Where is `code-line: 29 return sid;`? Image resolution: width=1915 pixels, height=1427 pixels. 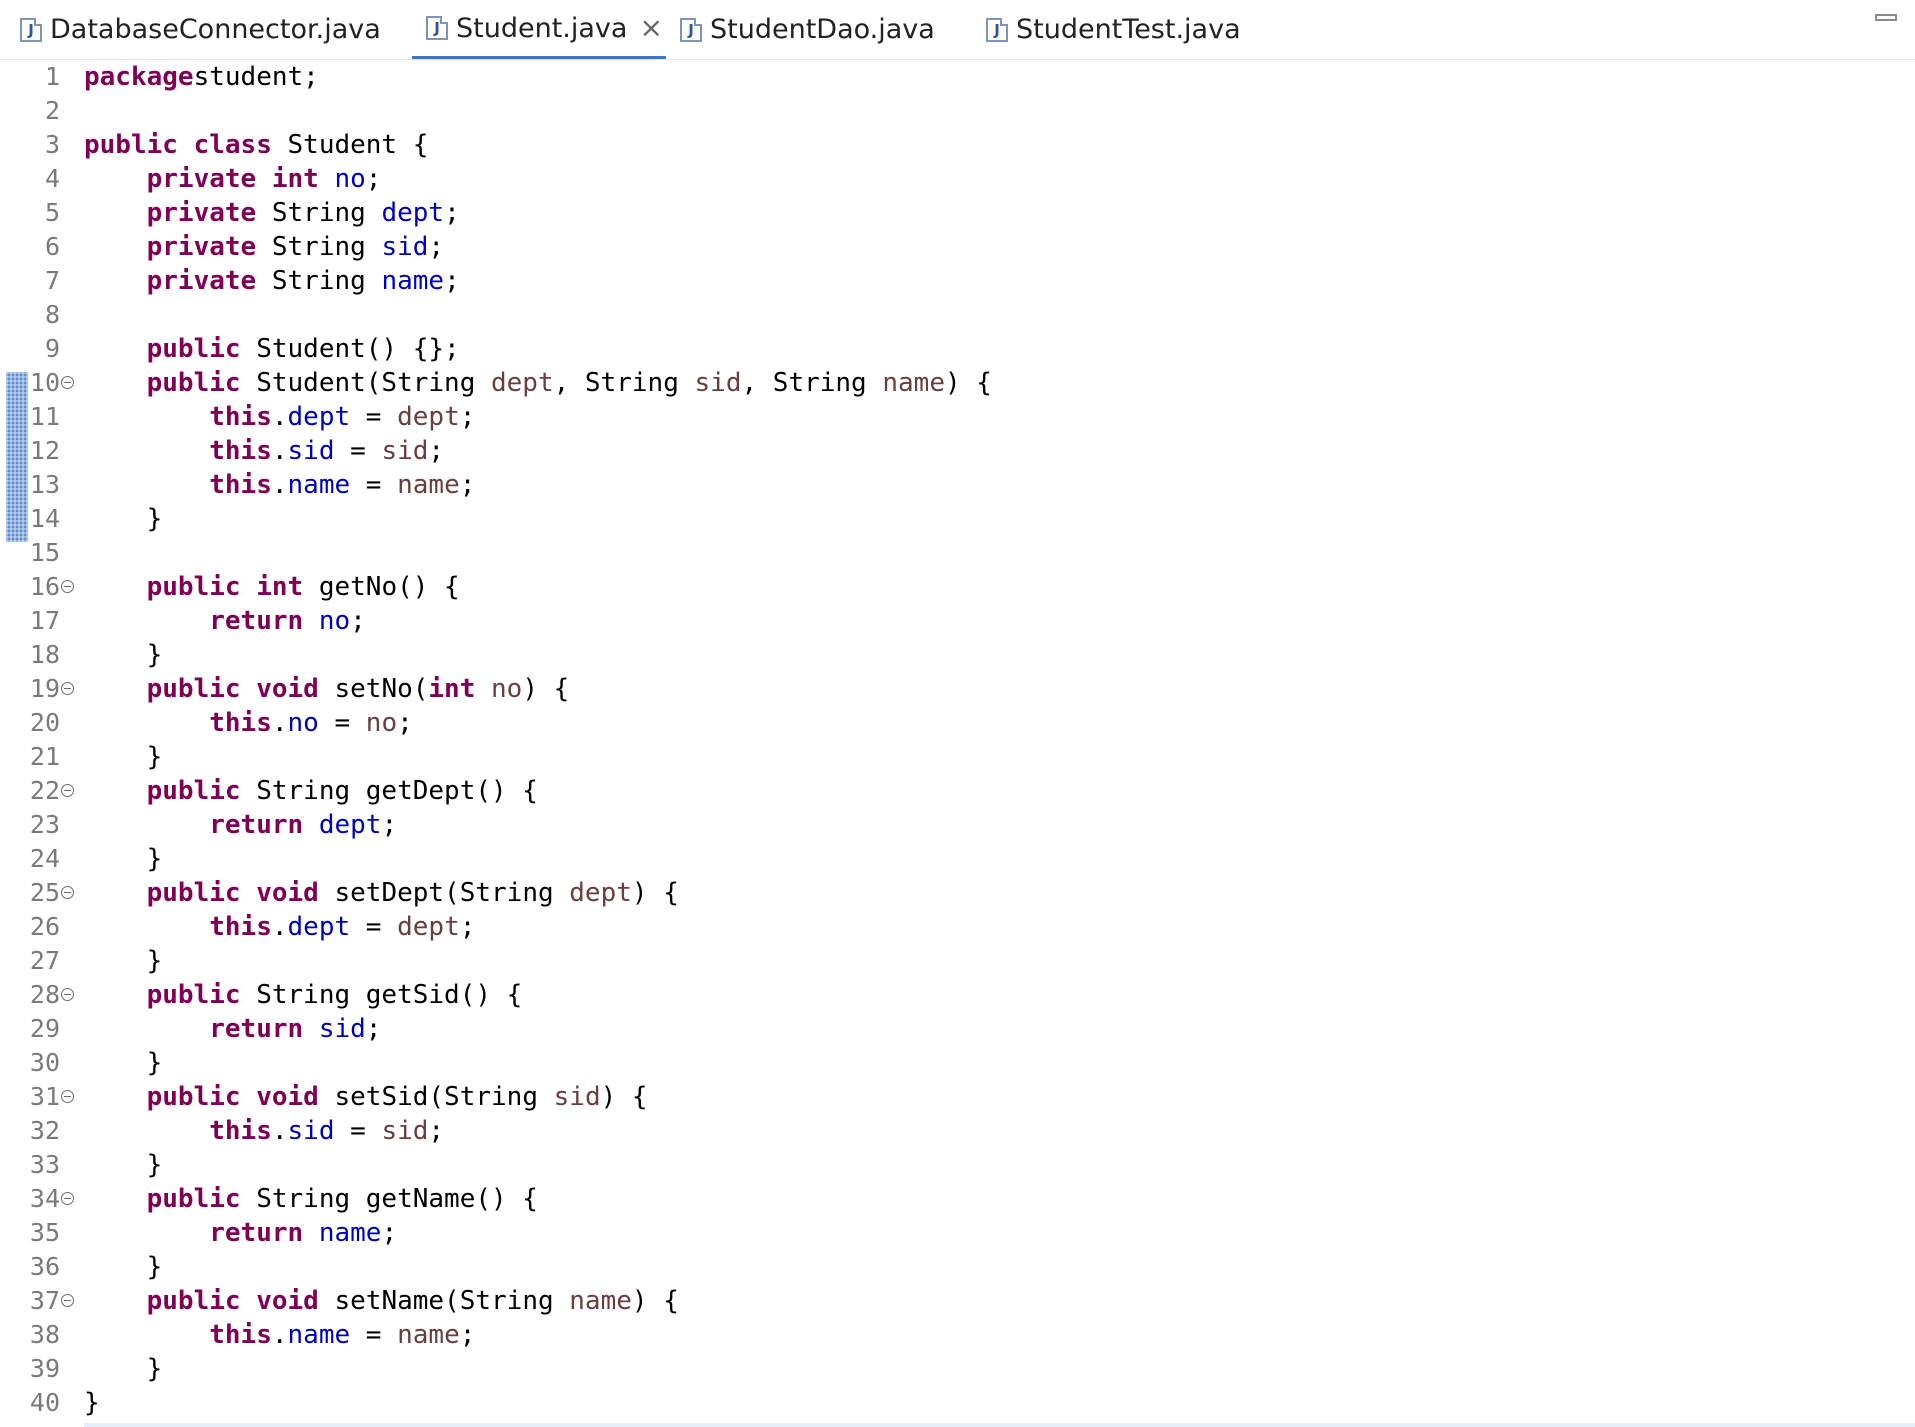 code-line: 29 return sid; is located at coordinates (957, 1029).